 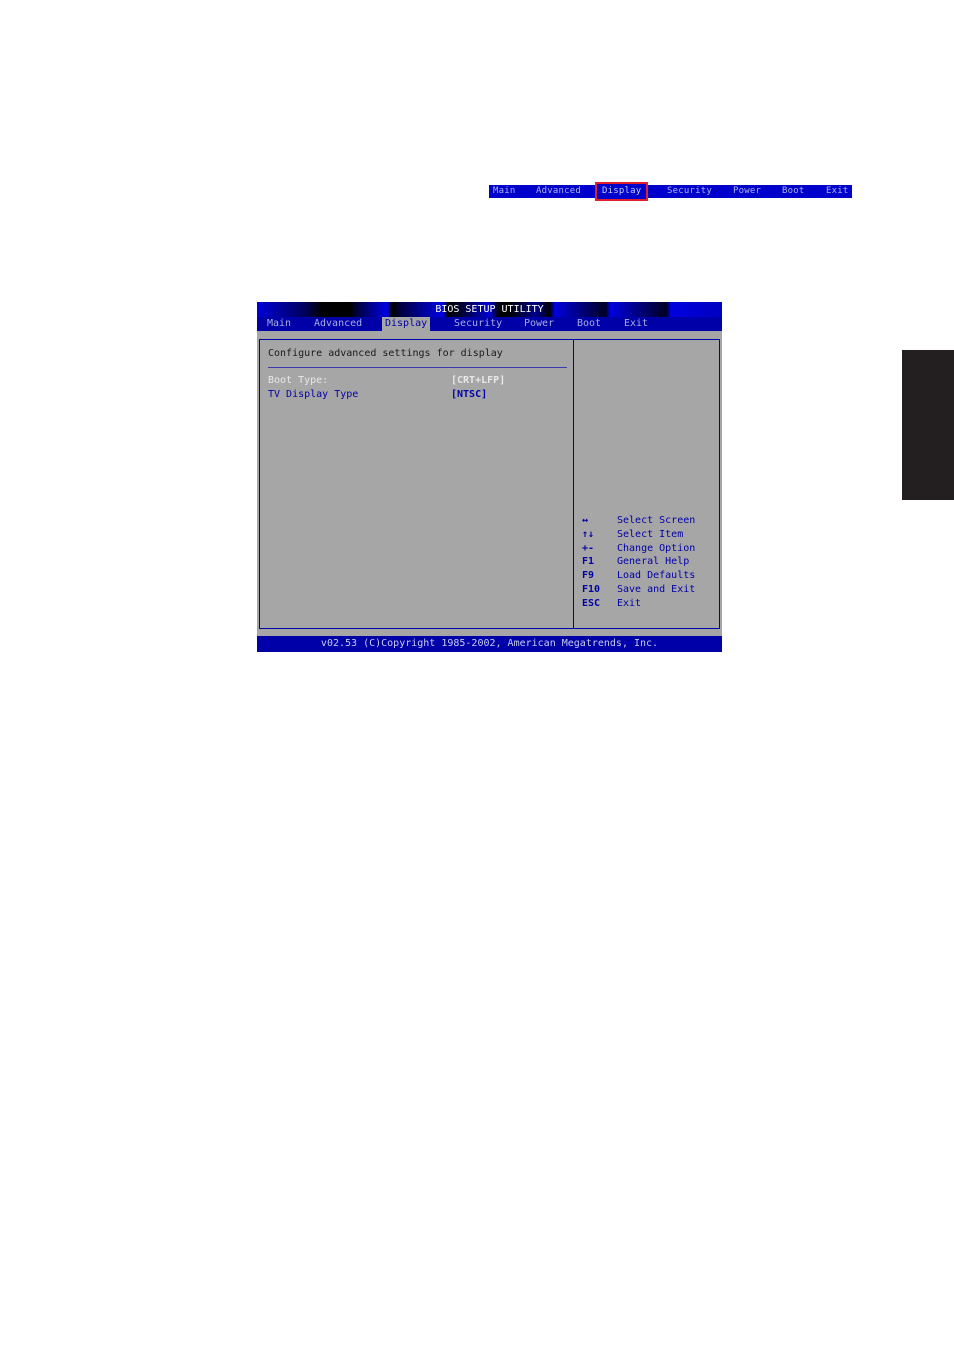 I want to click on bios-title: BIOS SETUP UTILITY, so click(x=489, y=309).